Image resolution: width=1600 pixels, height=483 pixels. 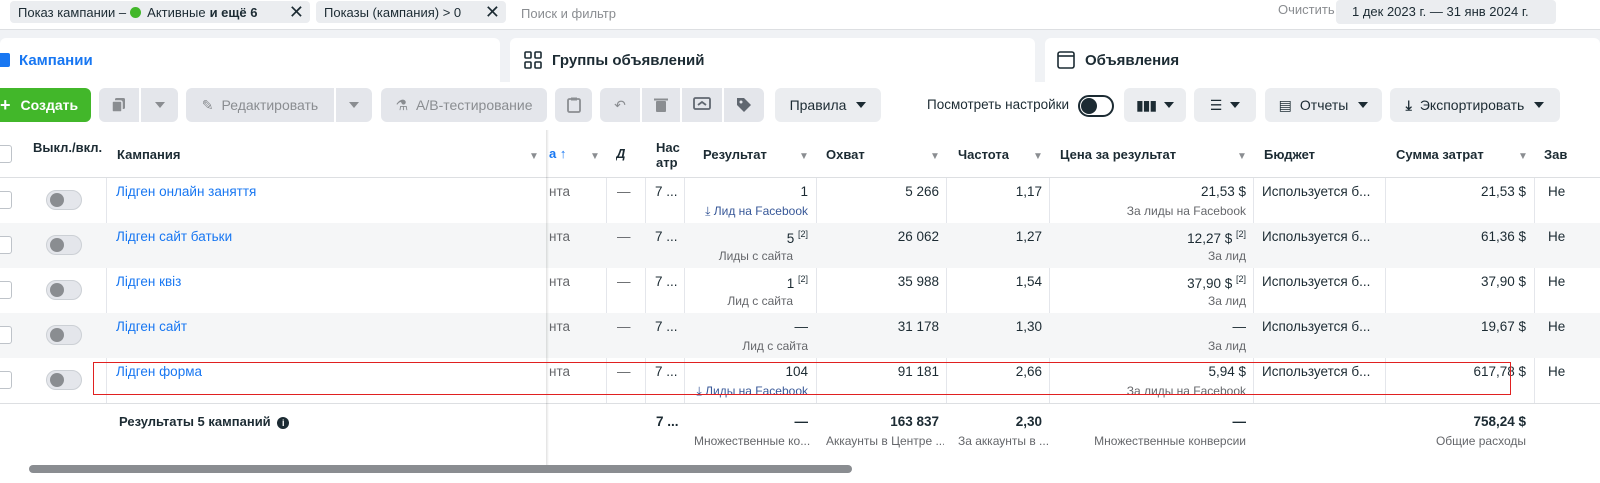 I want to click on delete-button, so click(x=661, y=105).